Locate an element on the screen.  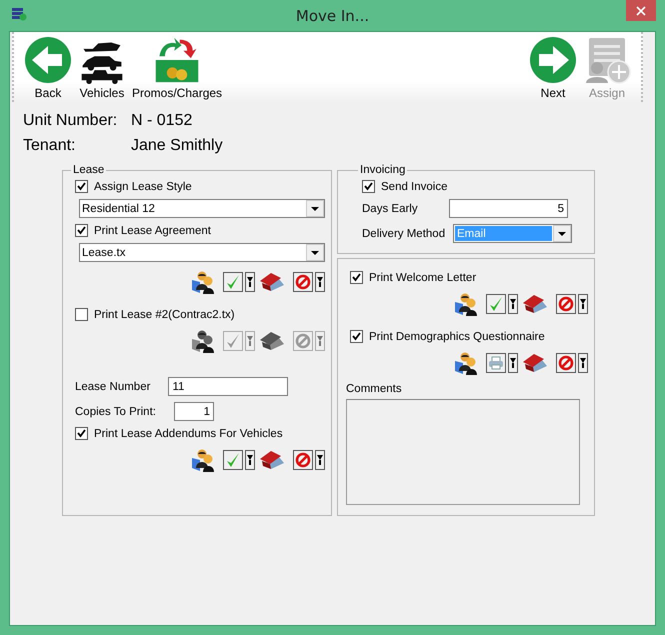
close-button is located at coordinates (641, 10).